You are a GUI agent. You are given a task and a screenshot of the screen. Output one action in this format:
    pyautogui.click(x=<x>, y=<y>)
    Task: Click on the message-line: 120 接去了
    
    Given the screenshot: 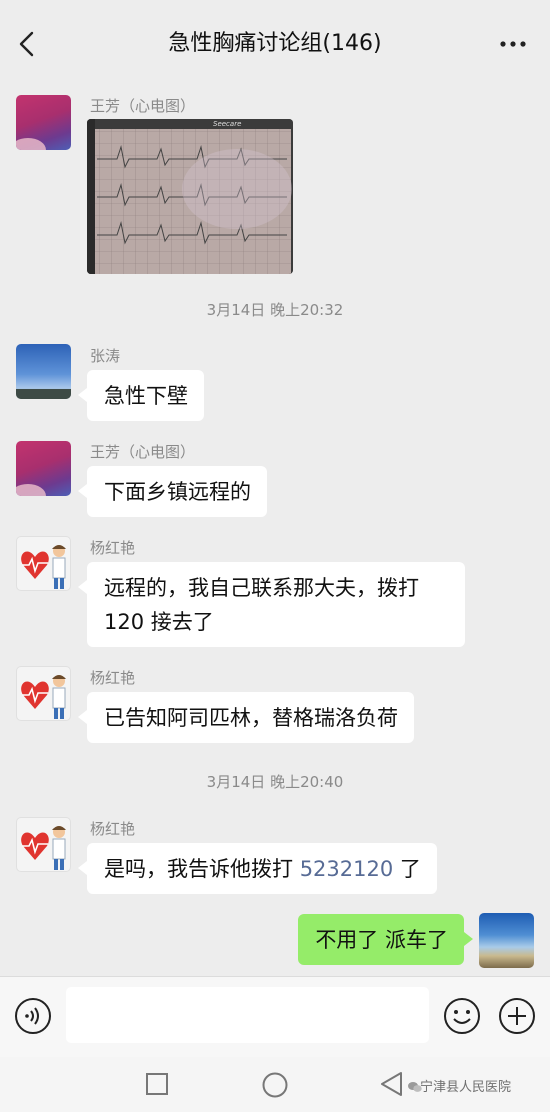 What is the action you would take?
    pyautogui.click(x=159, y=622)
    